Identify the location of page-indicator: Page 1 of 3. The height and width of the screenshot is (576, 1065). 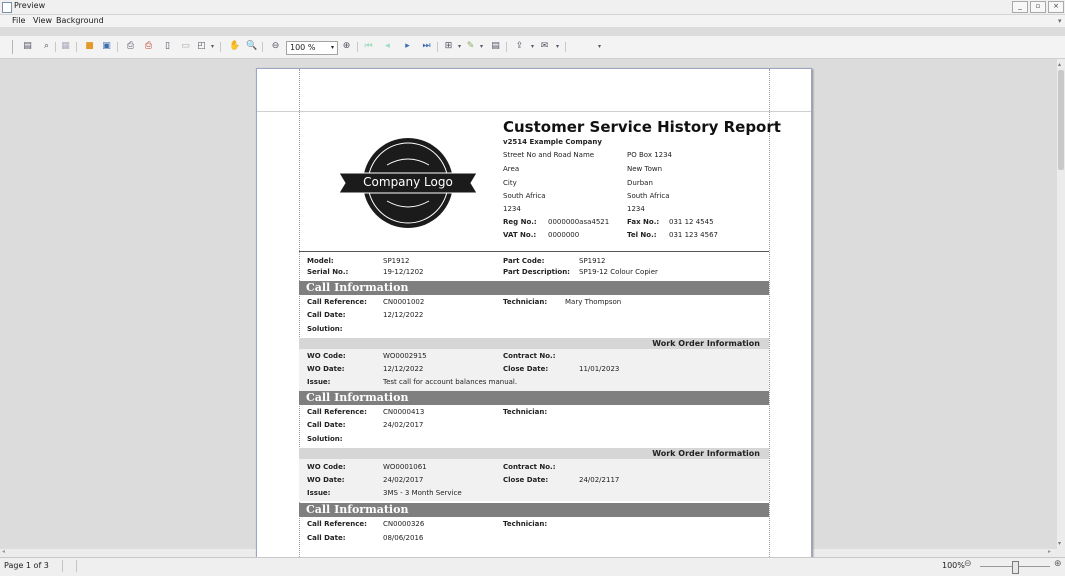
(26, 565).